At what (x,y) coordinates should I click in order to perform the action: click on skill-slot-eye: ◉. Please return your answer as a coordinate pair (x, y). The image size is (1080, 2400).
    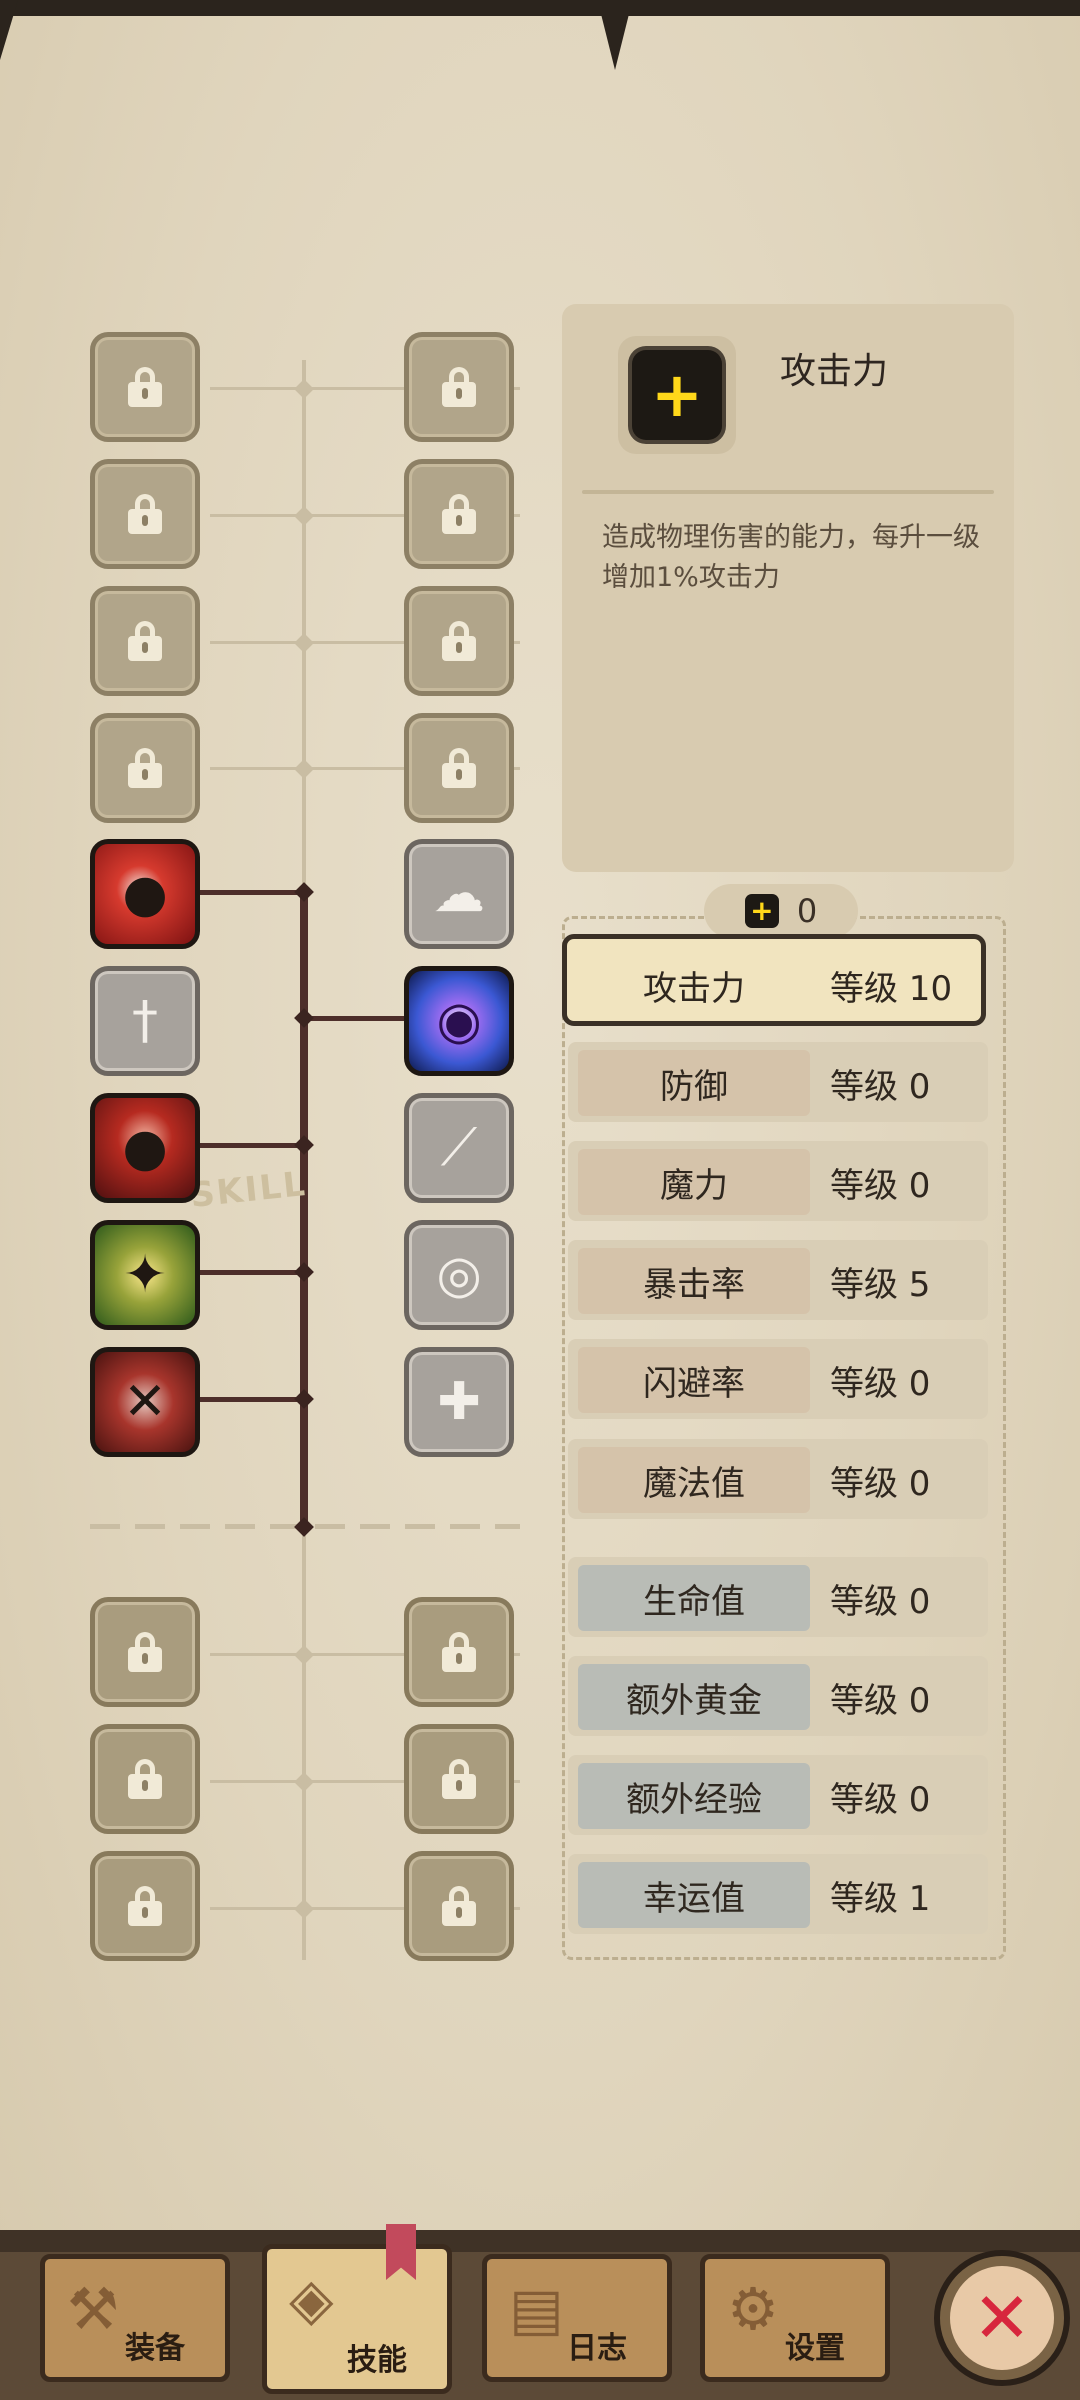
    Looking at the image, I should click on (459, 1021).